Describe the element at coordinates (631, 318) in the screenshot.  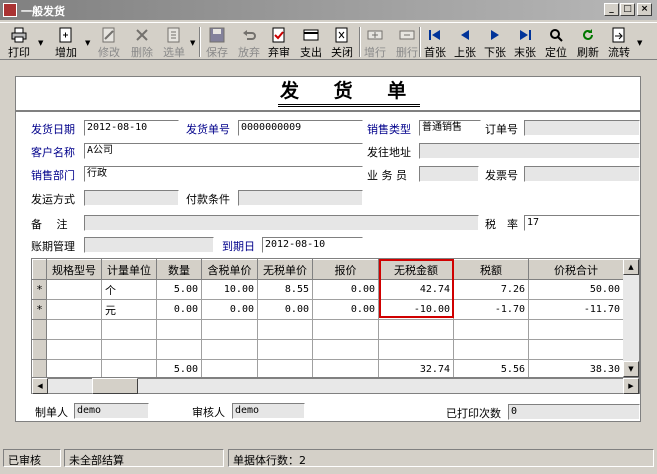
I see `vertical-scrollbar: ▲ ▼` at that location.